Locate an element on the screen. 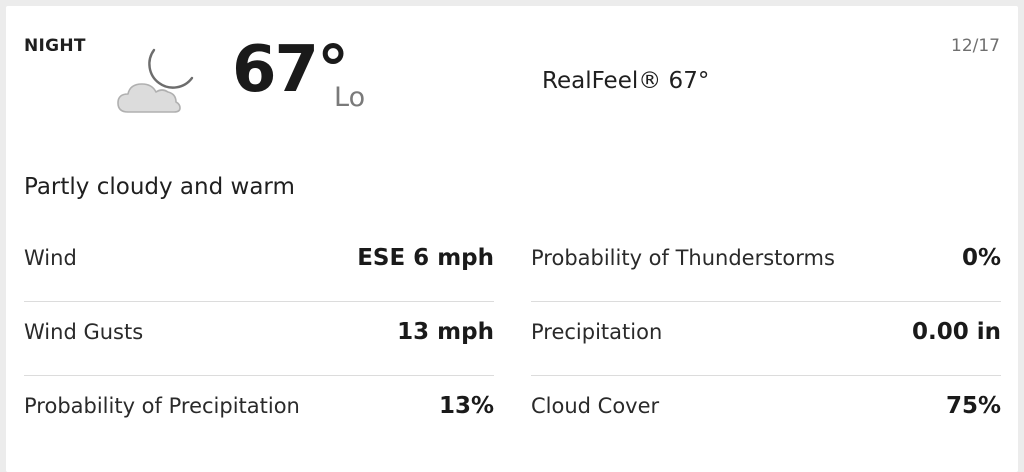  partly-cloudy-night-icon is located at coordinates (155, 80).